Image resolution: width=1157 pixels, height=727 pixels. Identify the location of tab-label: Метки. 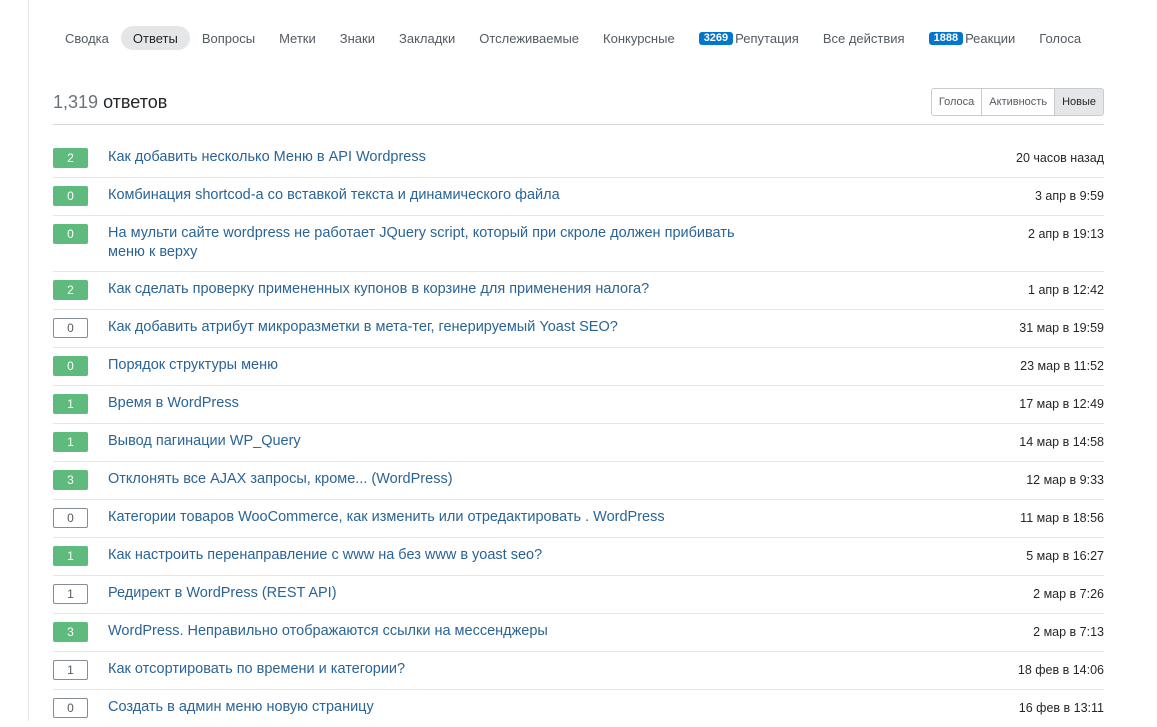
(297, 38).